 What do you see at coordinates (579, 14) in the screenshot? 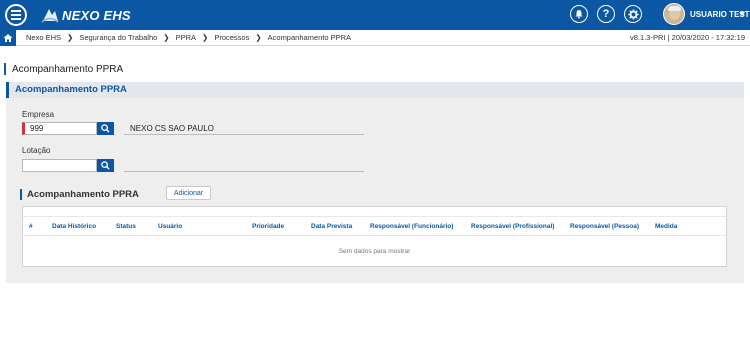
I see `bell-icon` at bounding box center [579, 14].